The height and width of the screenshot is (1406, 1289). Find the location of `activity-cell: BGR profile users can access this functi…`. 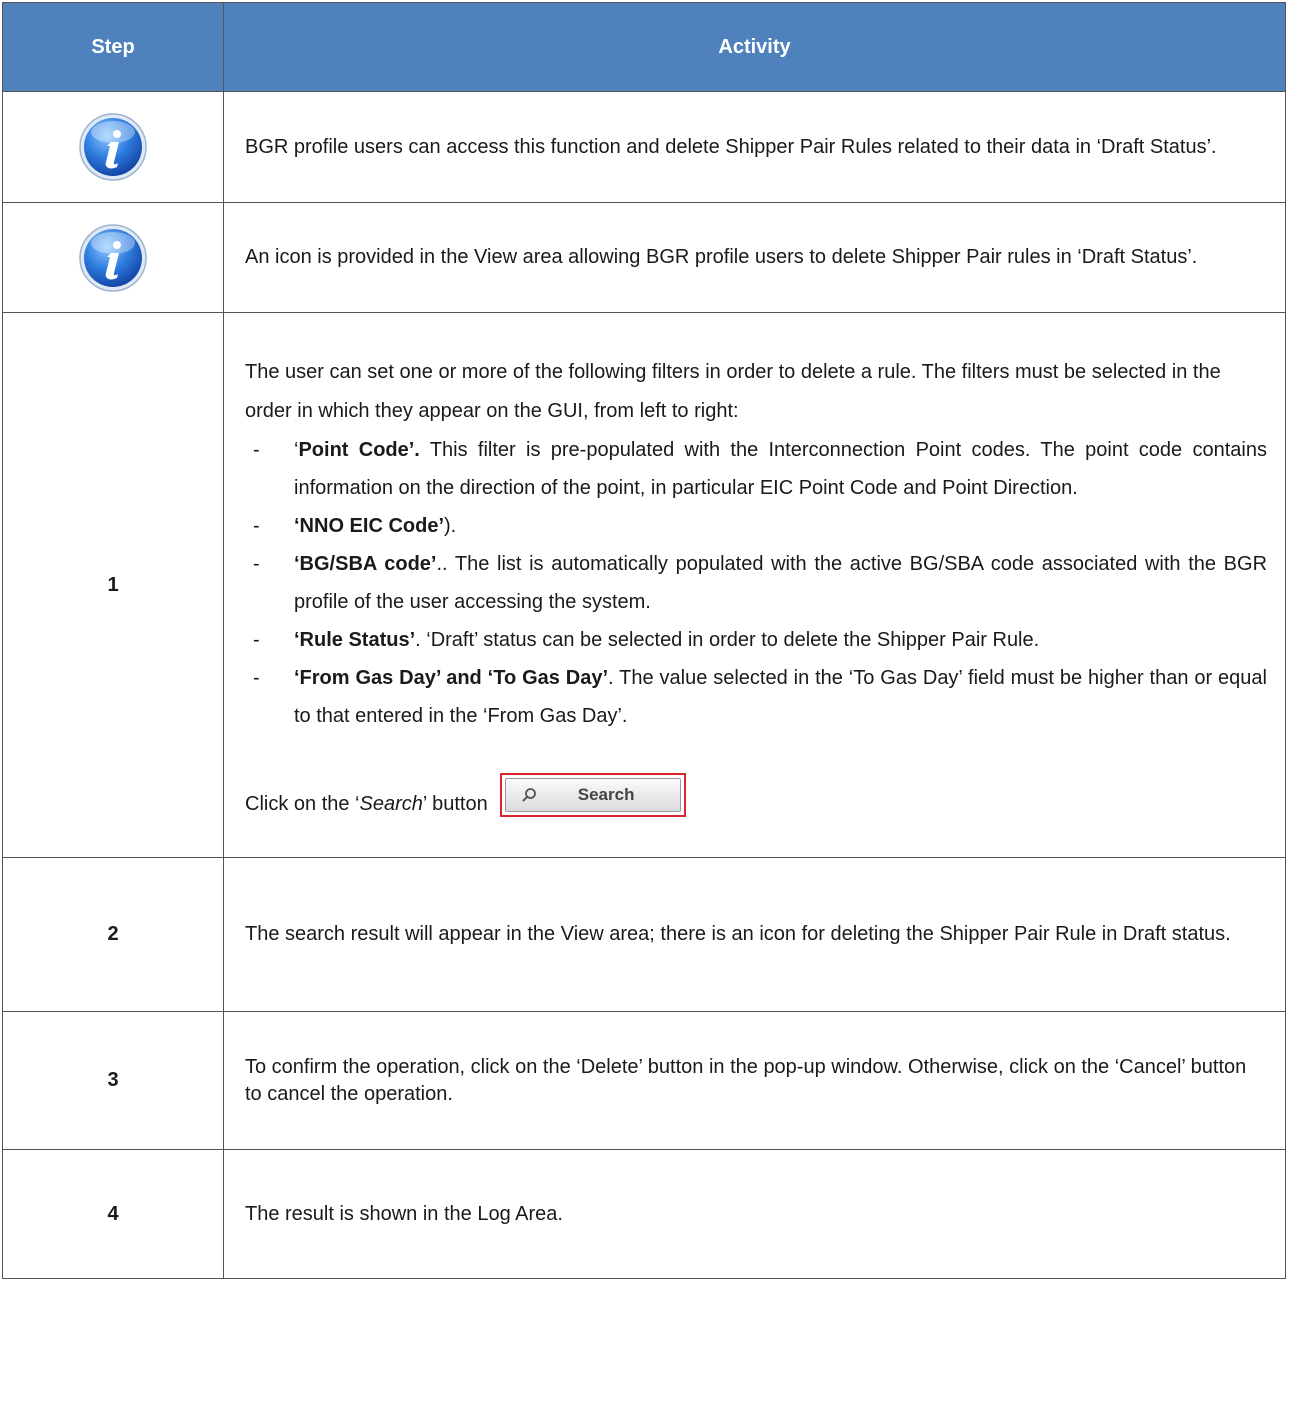

activity-cell: BGR profile users can access this functi… is located at coordinates (754, 147).